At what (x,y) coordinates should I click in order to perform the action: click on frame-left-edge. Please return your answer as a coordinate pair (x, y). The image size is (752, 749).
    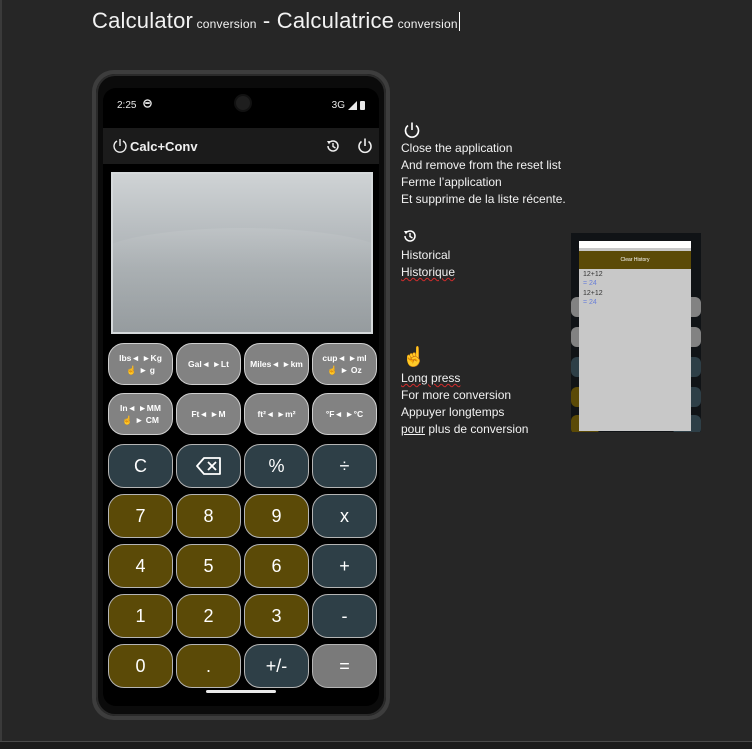
    Looking at the image, I should click on (1, 370).